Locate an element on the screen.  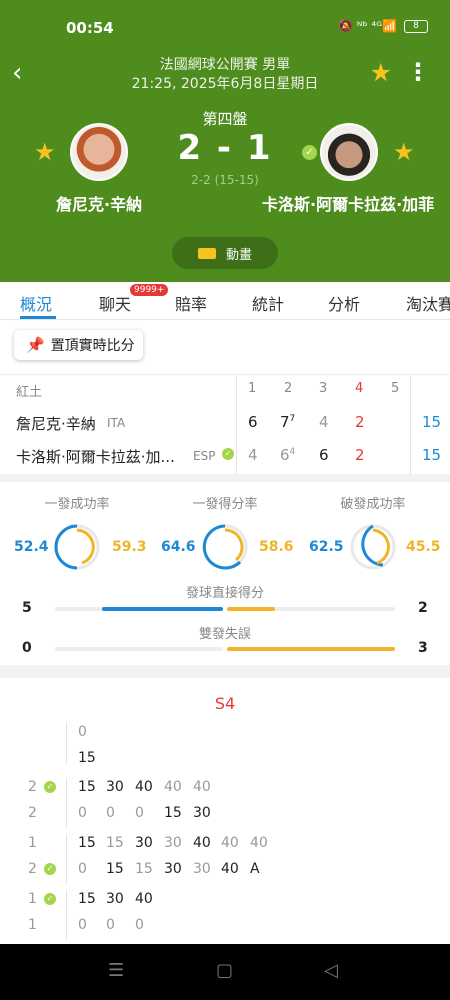
set-number: 4 is located at coordinates (359, 388).